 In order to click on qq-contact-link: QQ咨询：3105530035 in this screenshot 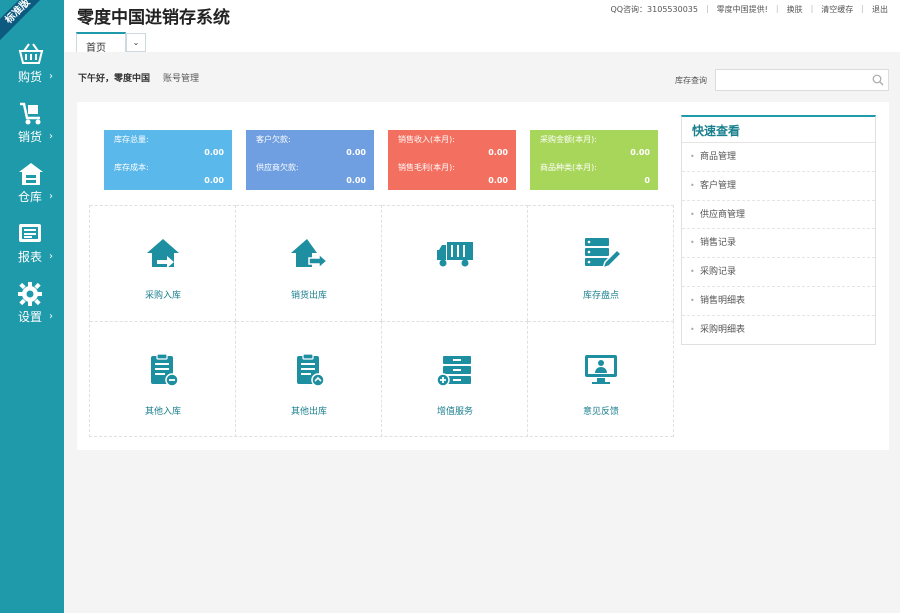, I will do `click(654, 9)`.